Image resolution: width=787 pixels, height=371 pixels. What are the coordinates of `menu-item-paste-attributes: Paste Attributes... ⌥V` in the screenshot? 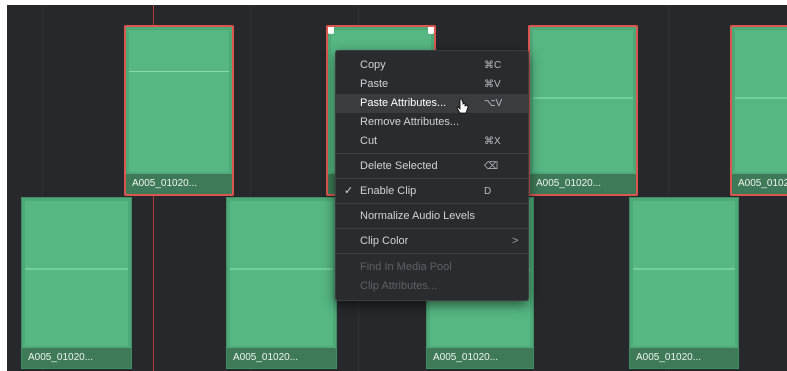 It's located at (432, 103).